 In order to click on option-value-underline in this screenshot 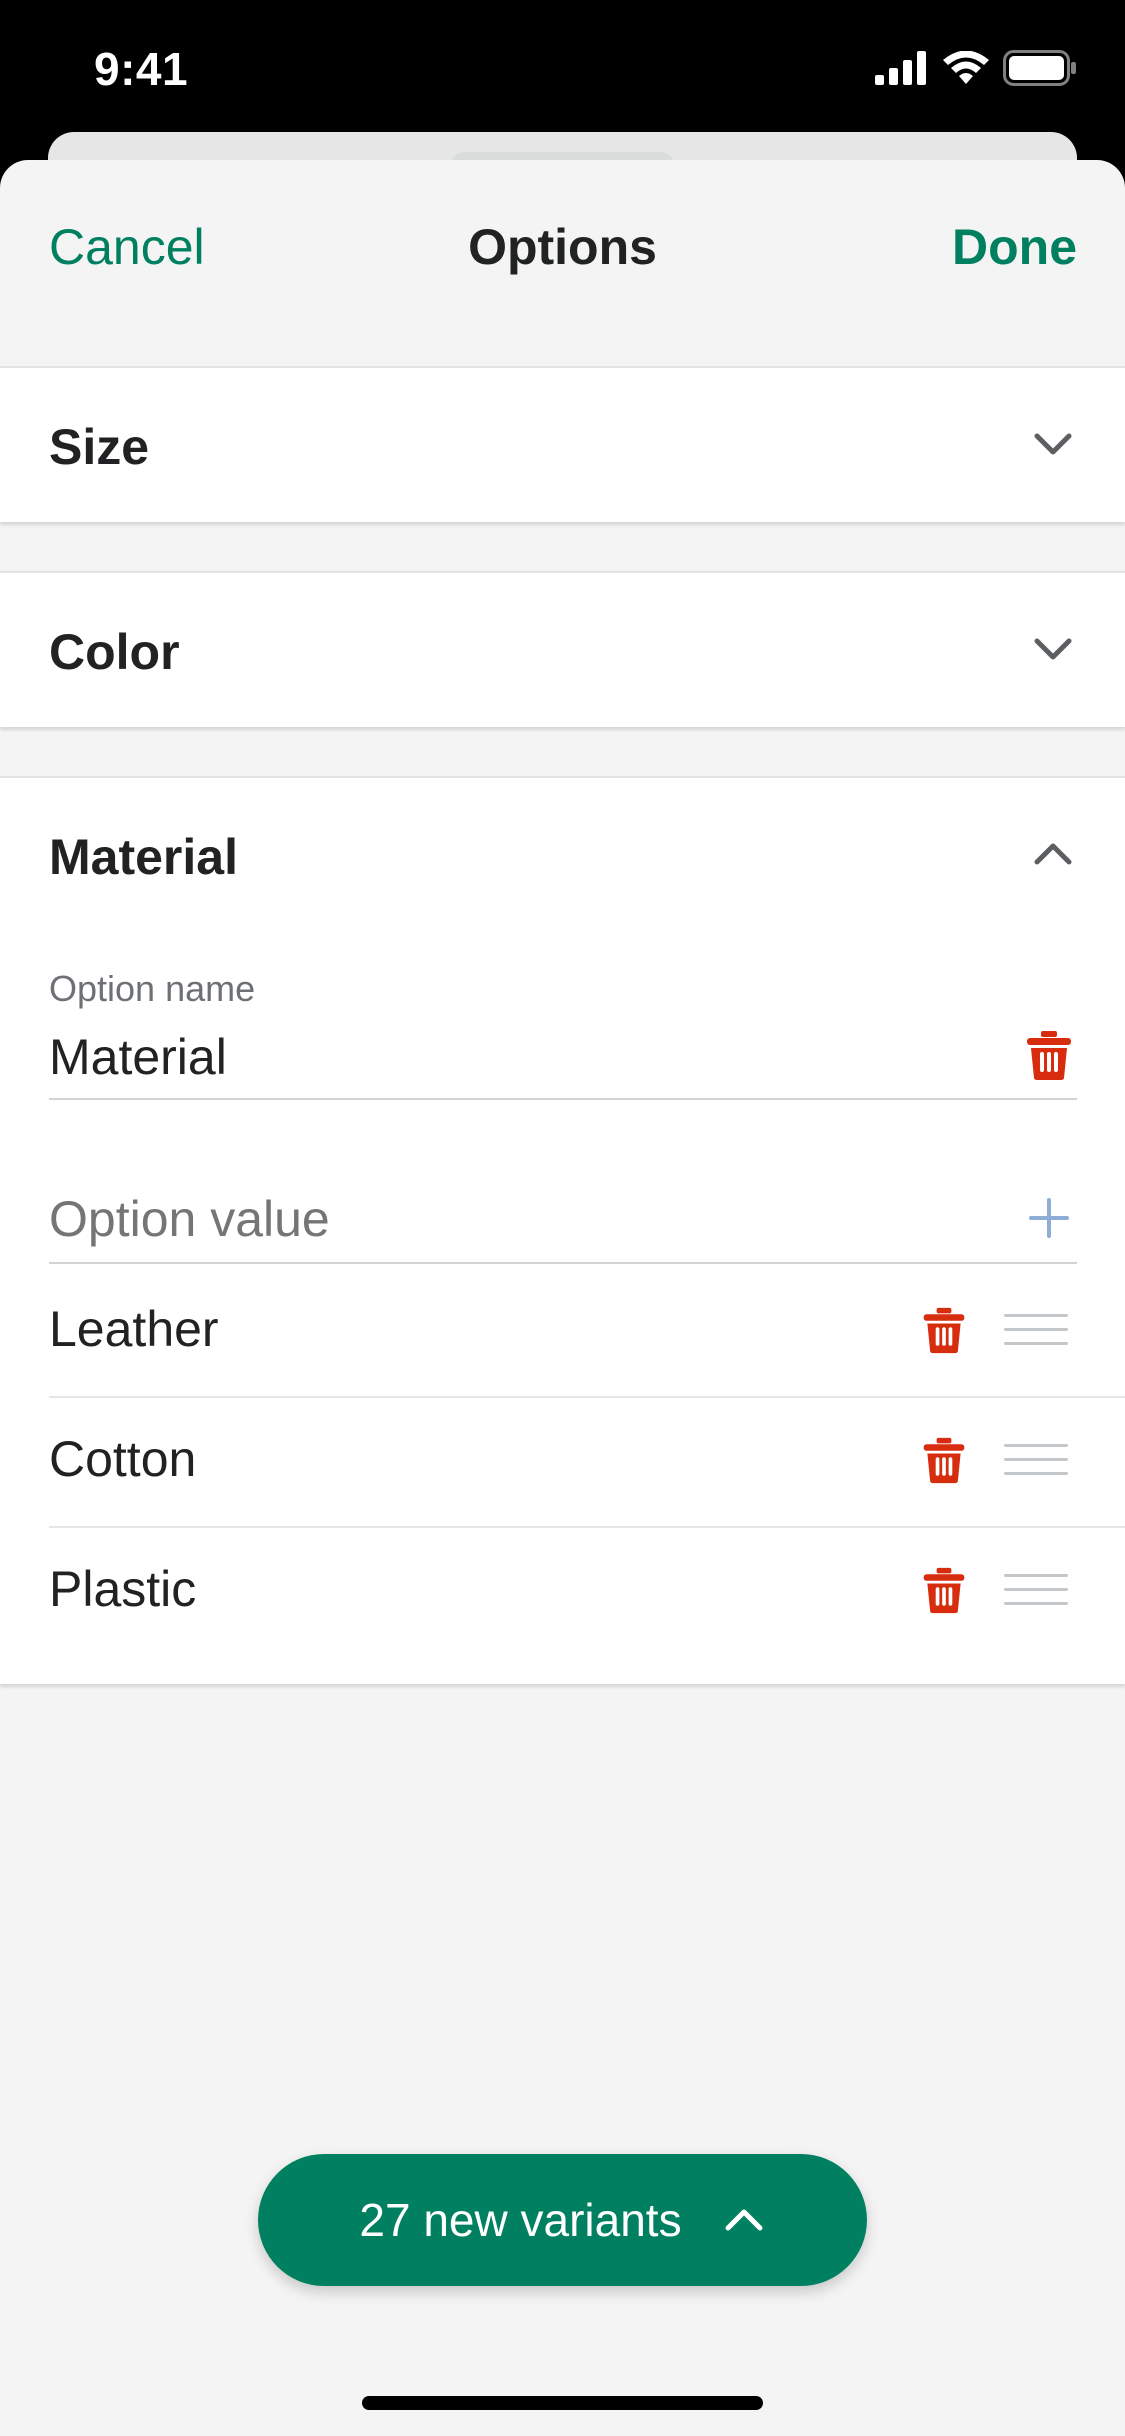, I will do `click(563, 1263)`.